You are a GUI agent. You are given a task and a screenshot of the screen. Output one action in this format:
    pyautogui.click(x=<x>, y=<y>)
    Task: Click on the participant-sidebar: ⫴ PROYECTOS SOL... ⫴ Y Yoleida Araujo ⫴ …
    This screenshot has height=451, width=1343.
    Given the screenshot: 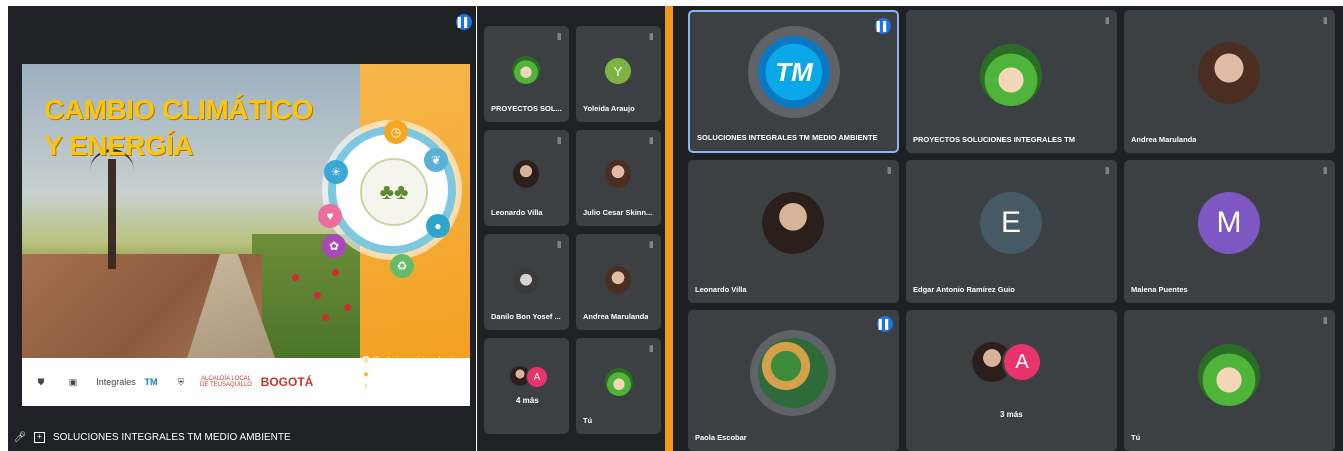 What is the action you would take?
    pyautogui.click(x=571, y=228)
    